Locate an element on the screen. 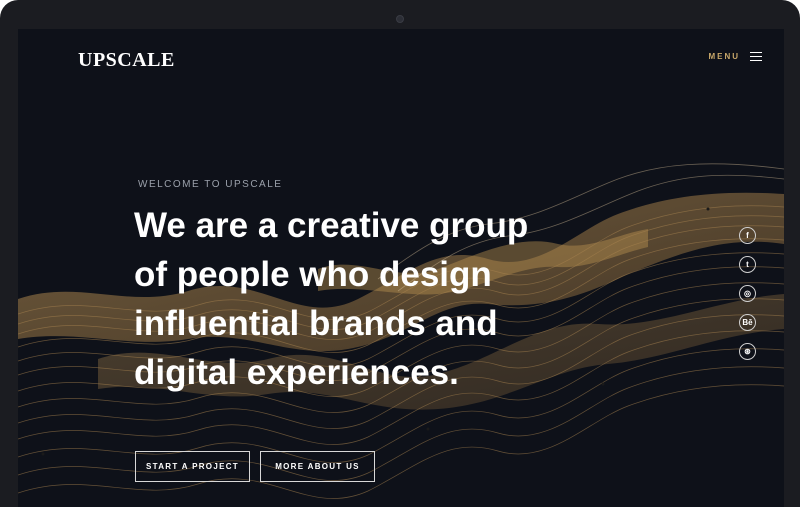  instagram-icon: ◎ is located at coordinates (747, 293).